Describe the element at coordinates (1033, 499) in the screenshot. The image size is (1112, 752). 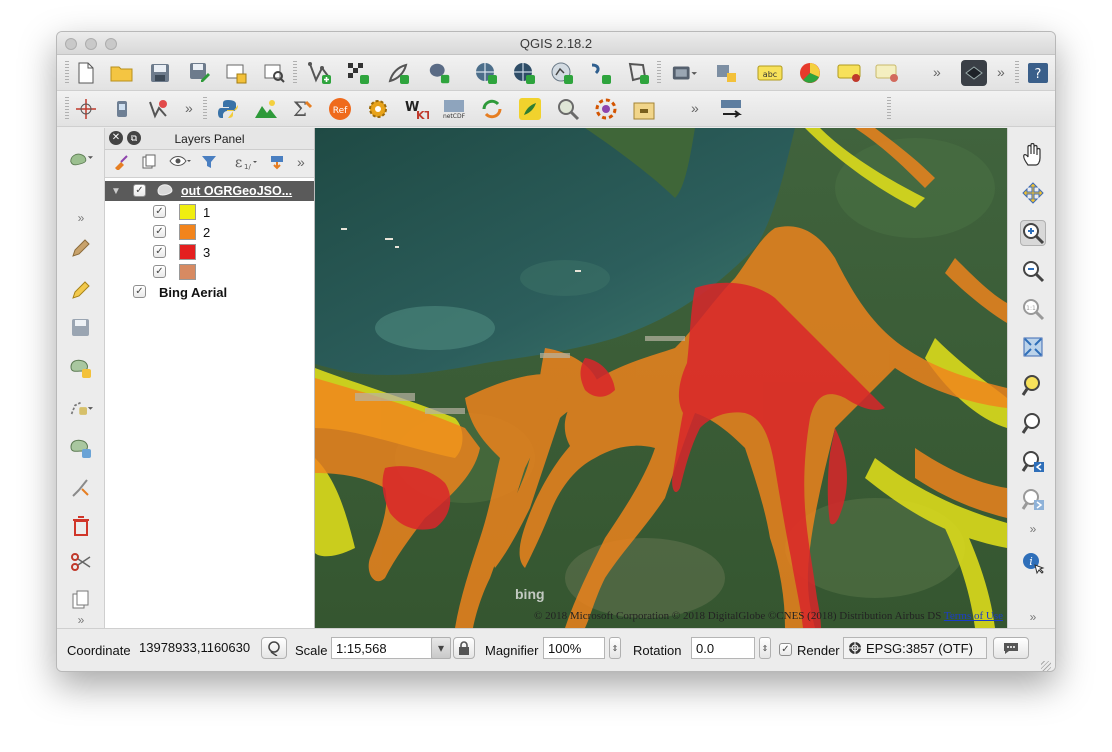
I see `zoom-next-icon` at that location.